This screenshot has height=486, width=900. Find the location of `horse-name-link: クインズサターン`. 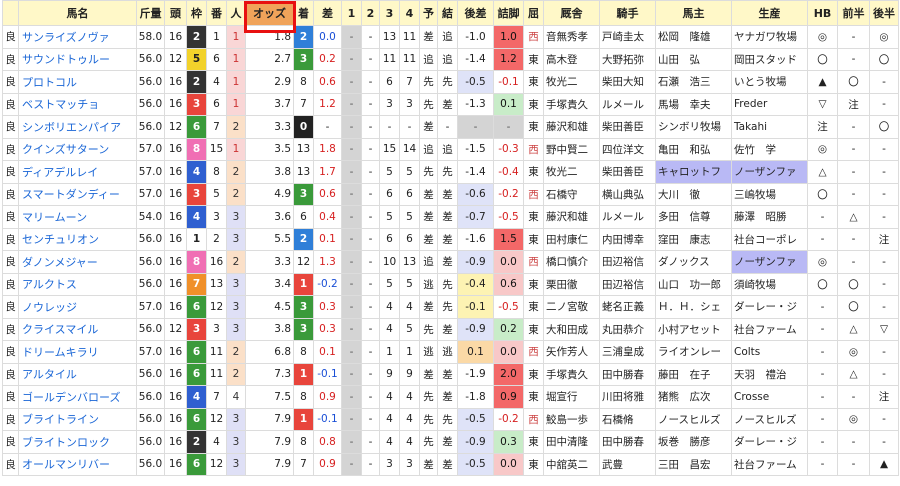

horse-name-link: クインズサターン is located at coordinates (77, 149).